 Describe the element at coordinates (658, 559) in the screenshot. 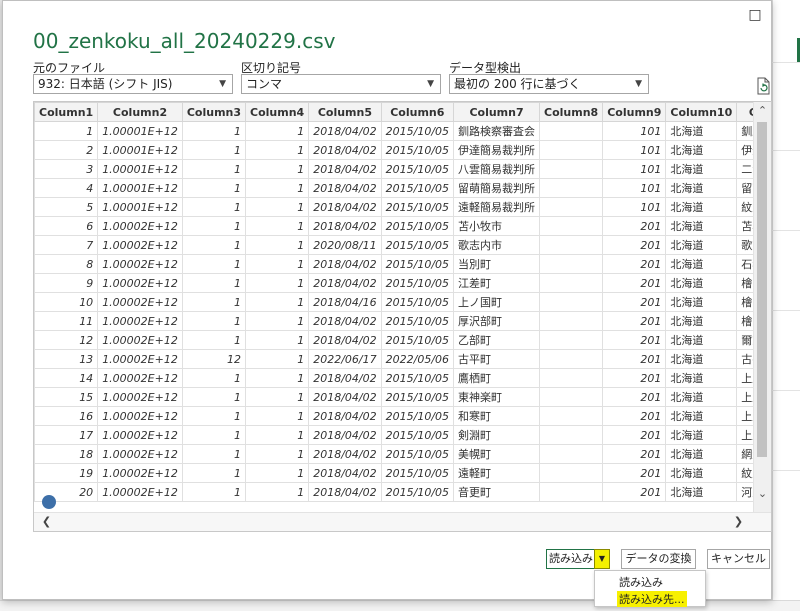

I see `transform-data-button: データの変換` at that location.